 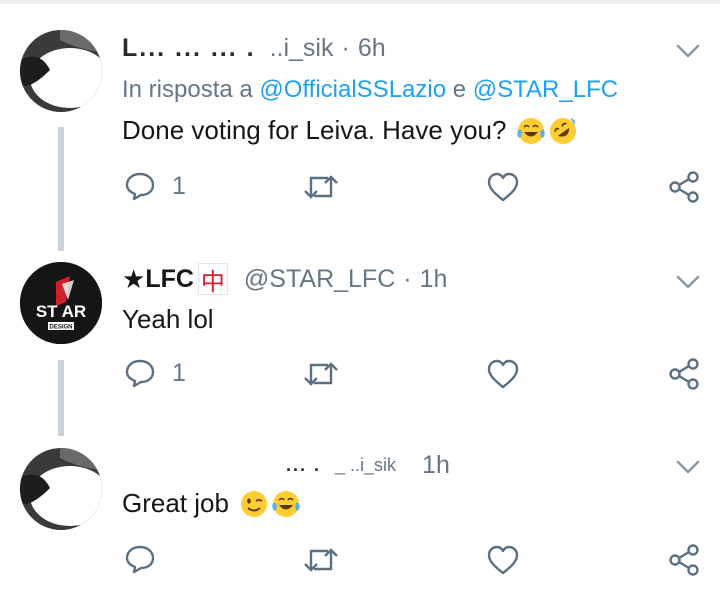 I want to click on tweet-text-content: Great job, so click(x=175, y=503).